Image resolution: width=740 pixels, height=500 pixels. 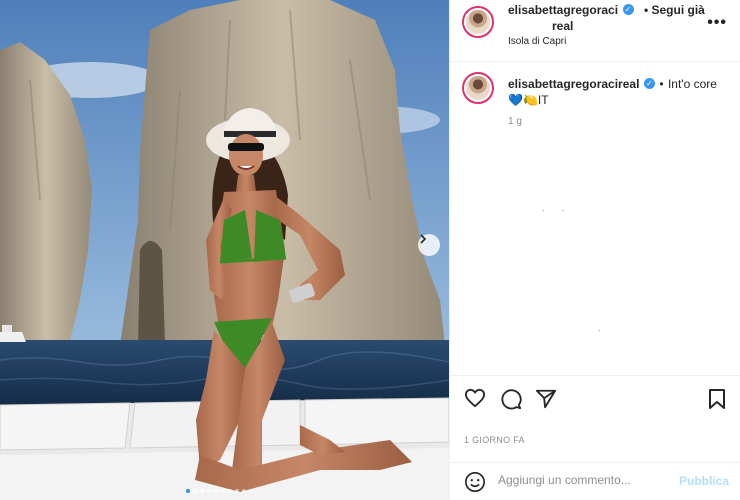 I want to click on chevron-right-icon, so click(x=423, y=239).